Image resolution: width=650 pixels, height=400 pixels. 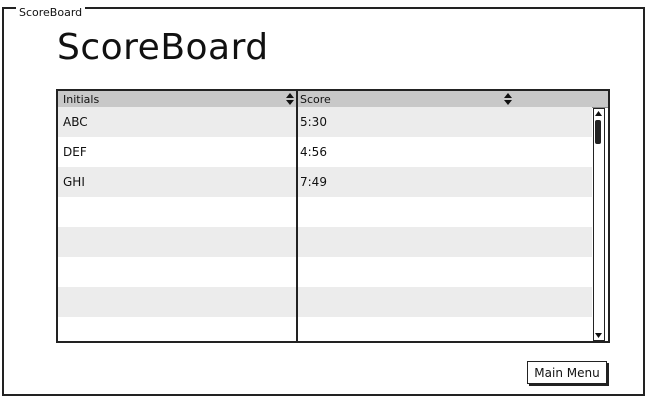 I want to click on table-header: Initials Score, so click(x=333, y=99).